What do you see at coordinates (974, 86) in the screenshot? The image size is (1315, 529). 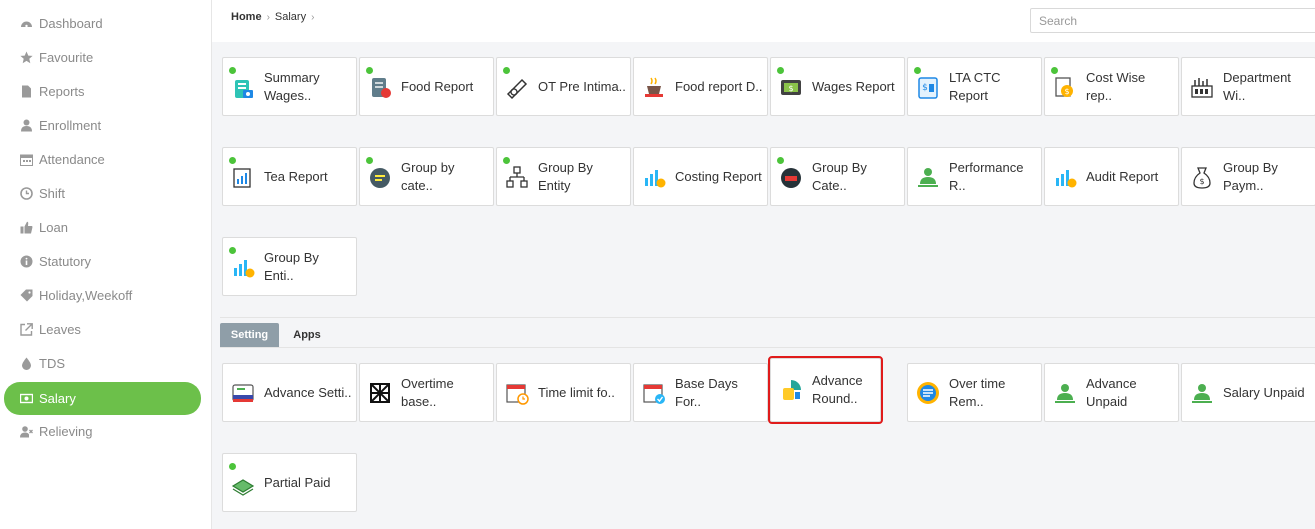 I see `report-card-lta-ctc: $ LTA CTC Report` at bounding box center [974, 86].